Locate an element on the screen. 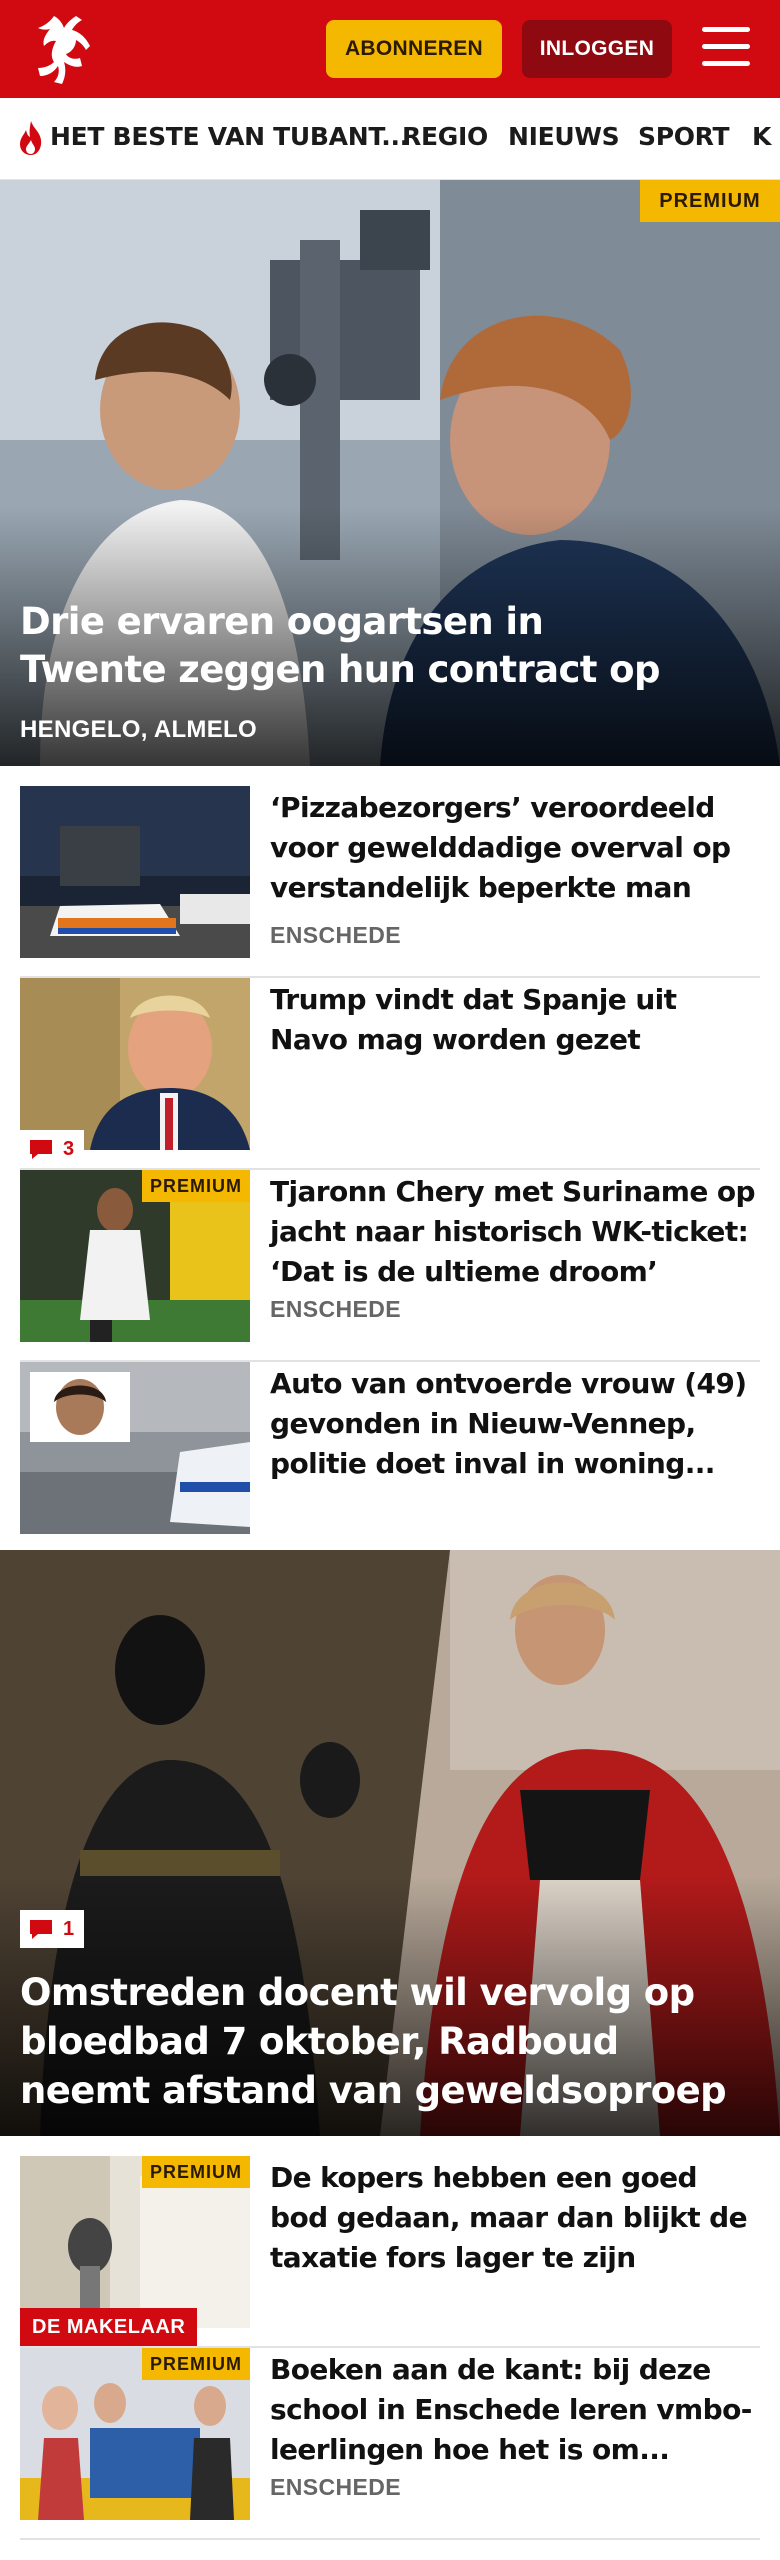  site-header: ABONNEREN INLOGGEN is located at coordinates (390, 49).